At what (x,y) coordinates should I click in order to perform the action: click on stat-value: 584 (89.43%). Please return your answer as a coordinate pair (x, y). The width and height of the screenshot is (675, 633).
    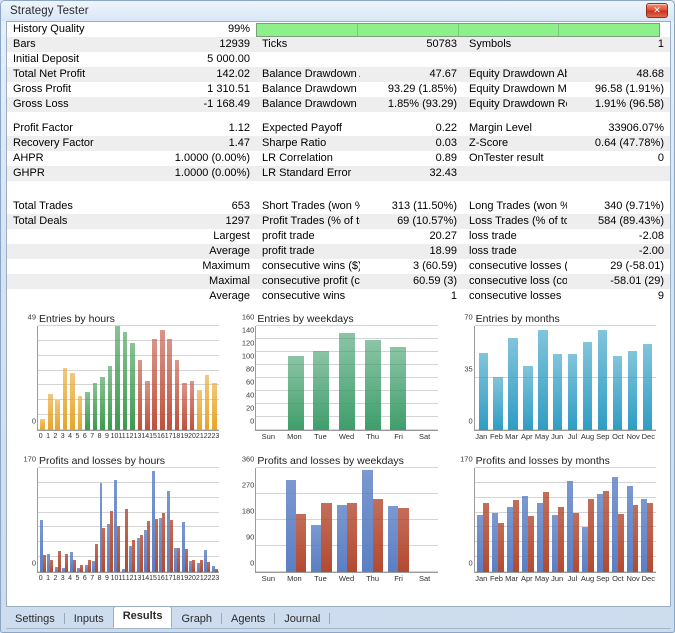
    Looking at the image, I should click on (618, 221).